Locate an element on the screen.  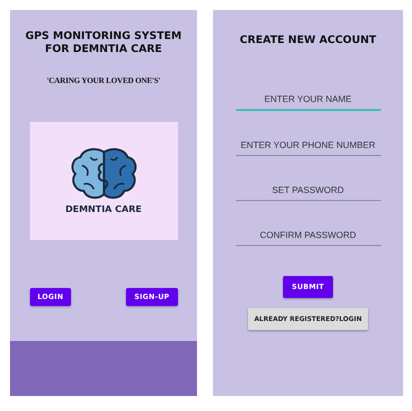
app-title: GPS MONITORING SYSTEM FOR DEMNTIA CARE is located at coordinates (103, 43).